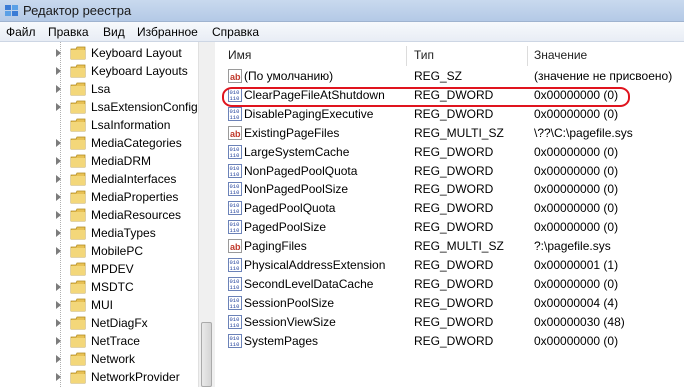  Describe the element at coordinates (121, 161) in the screenshot. I see `tree-item-label: MediaDRM` at that location.